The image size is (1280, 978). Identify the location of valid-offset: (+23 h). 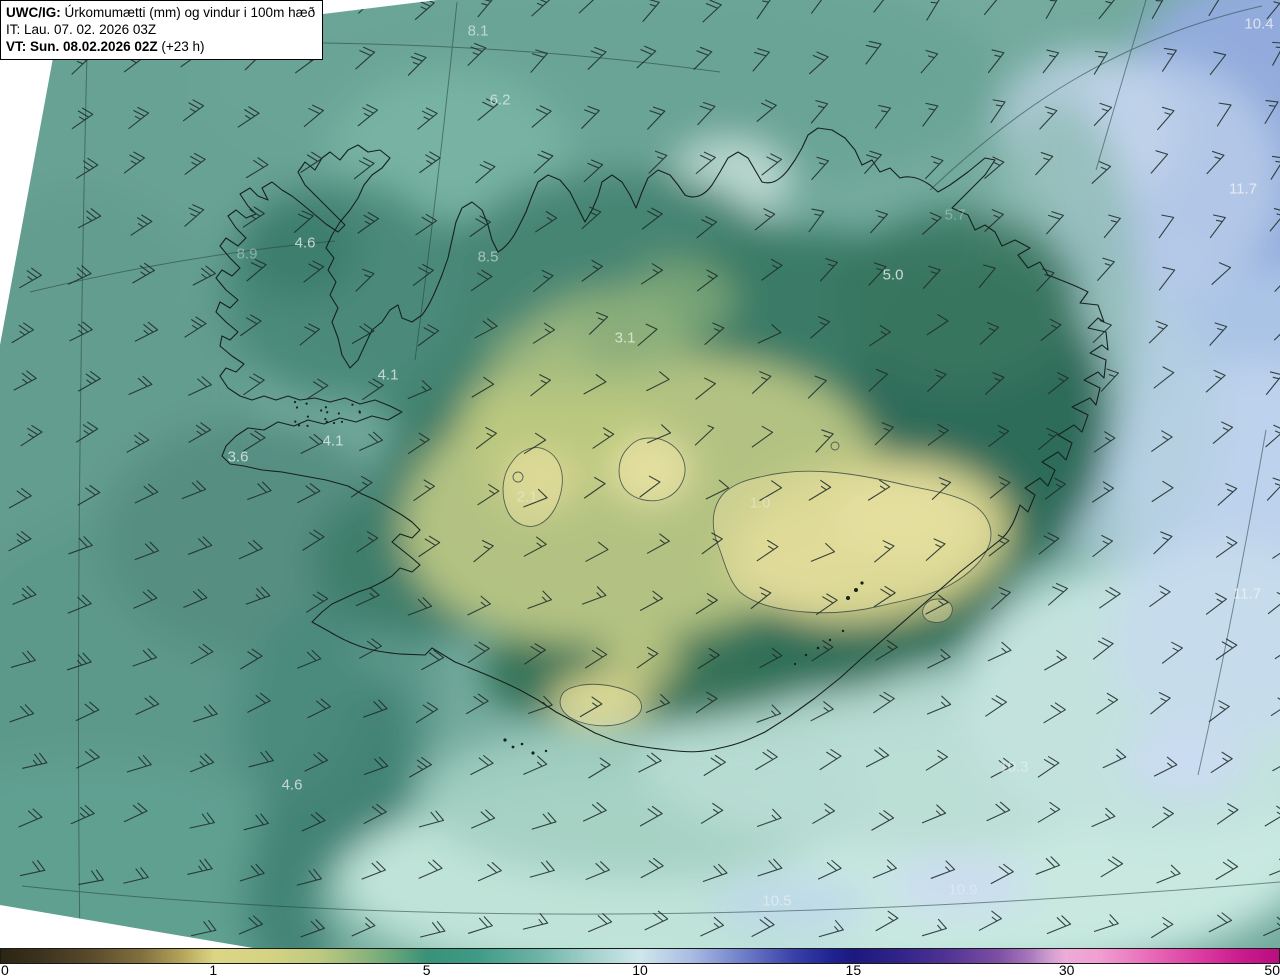
(183, 46).